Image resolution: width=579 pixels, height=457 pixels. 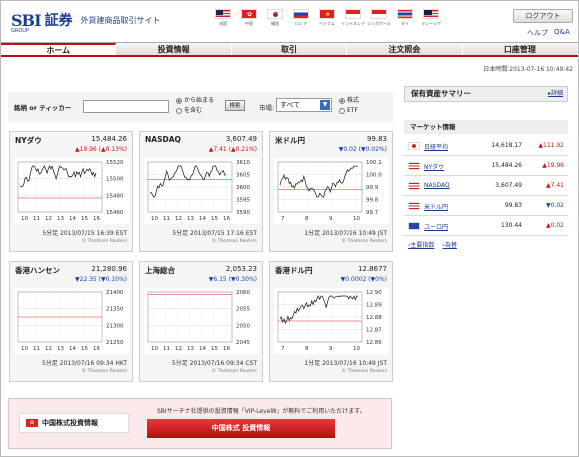 What do you see at coordinates (243, 326) in the screenshot?
I see `y-tick-label: 2050` at bounding box center [243, 326].